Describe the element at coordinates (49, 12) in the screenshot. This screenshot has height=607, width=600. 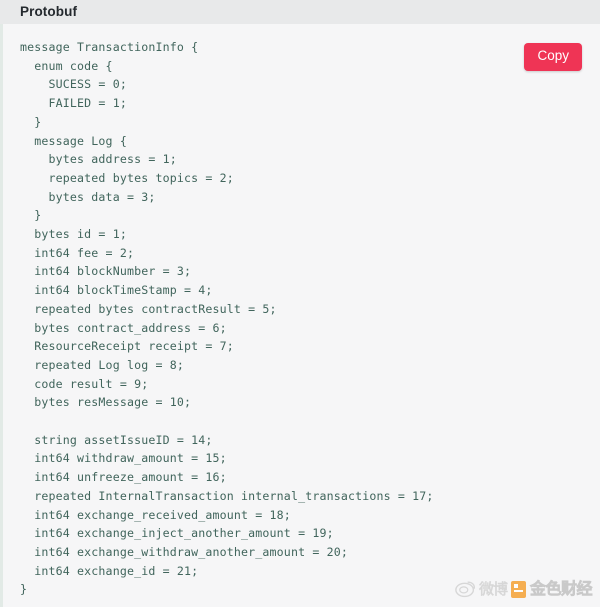
I see `language-label: Protobuf` at that location.